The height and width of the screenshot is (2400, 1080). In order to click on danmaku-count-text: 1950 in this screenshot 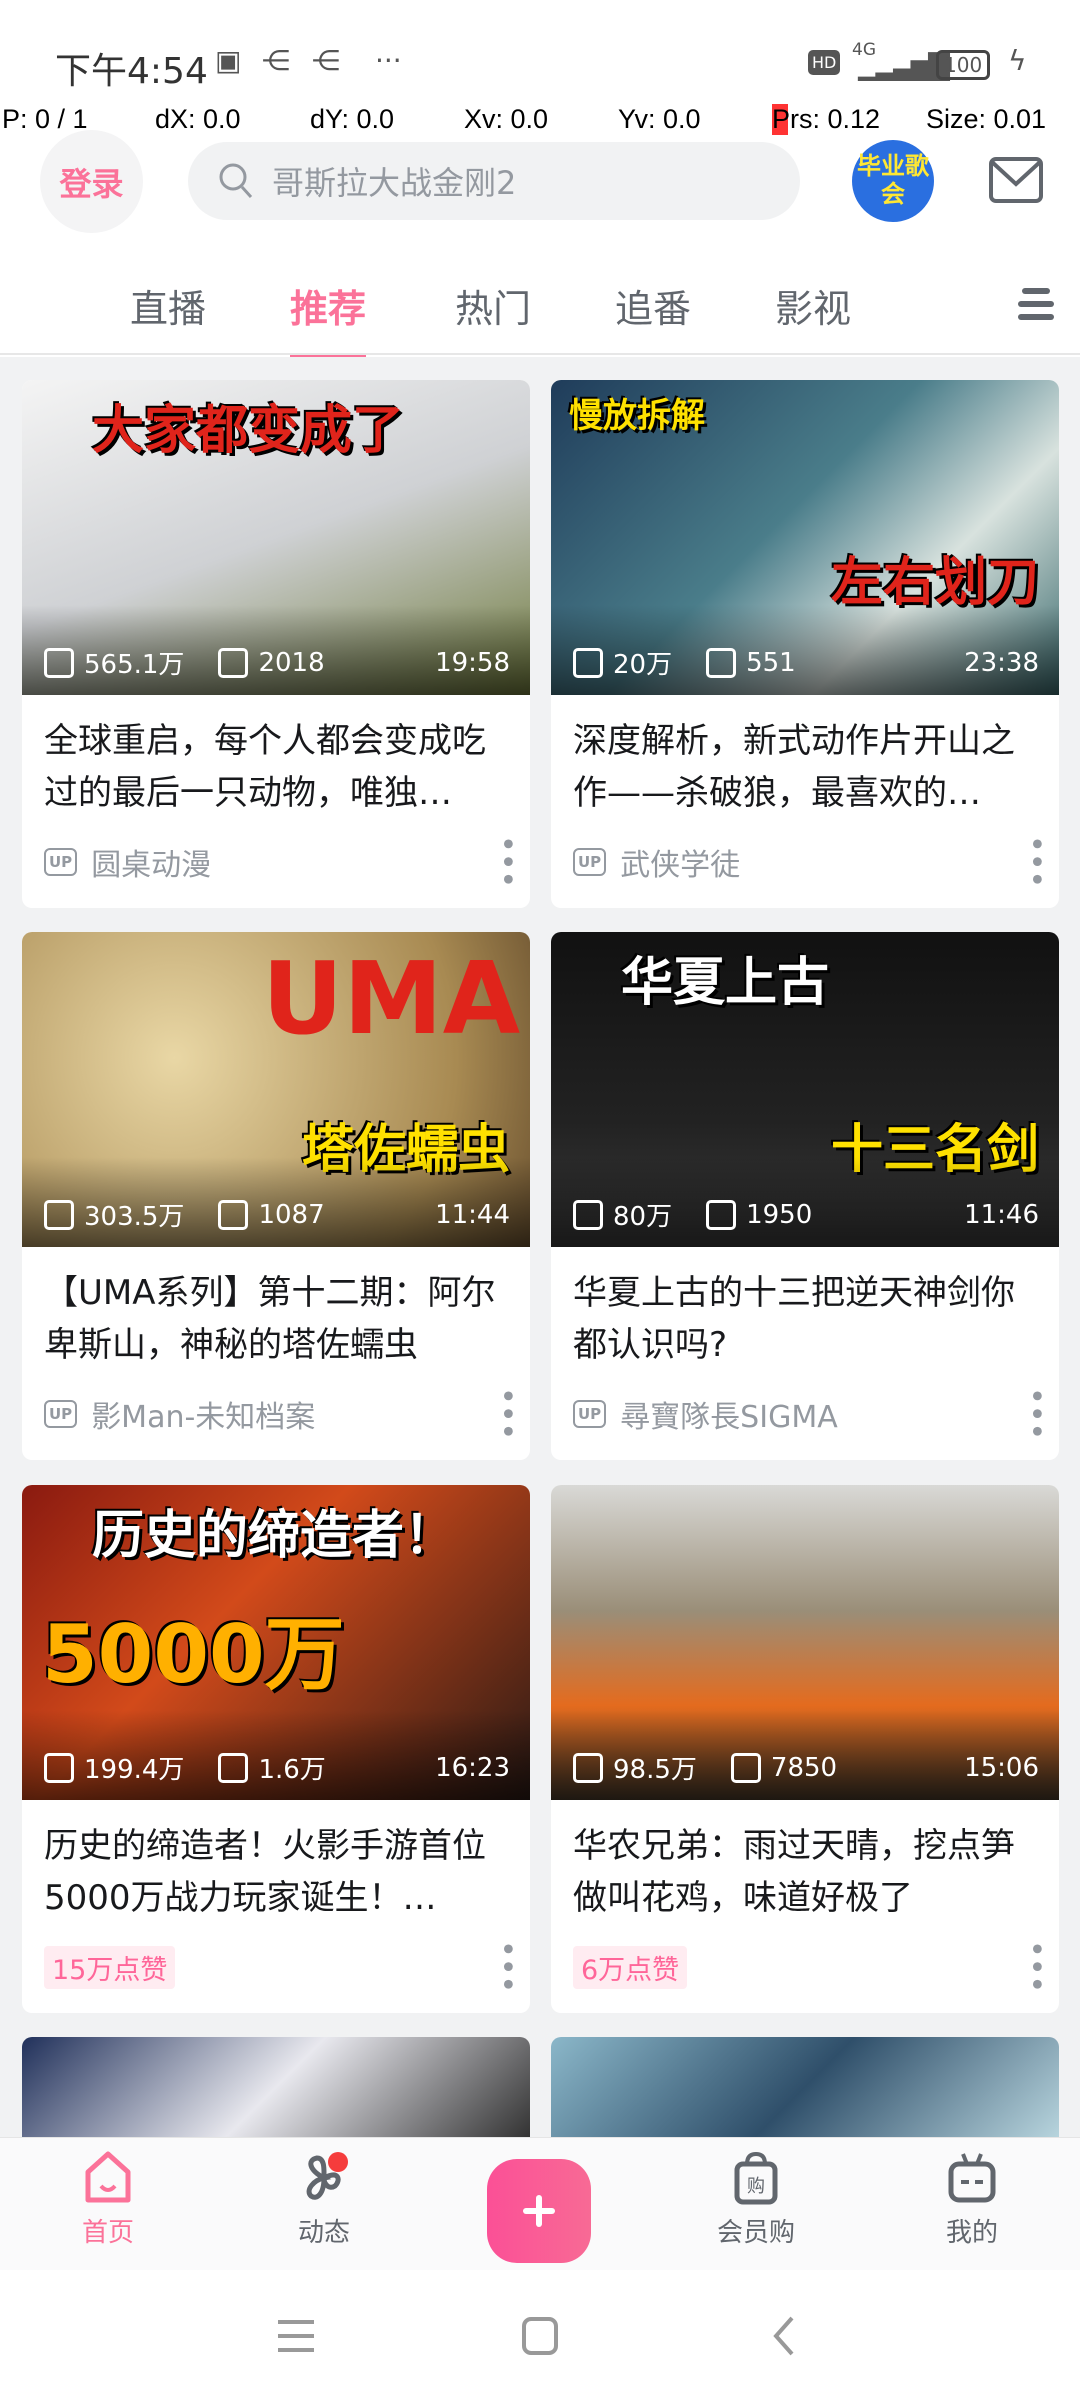, I will do `click(779, 1214)`.